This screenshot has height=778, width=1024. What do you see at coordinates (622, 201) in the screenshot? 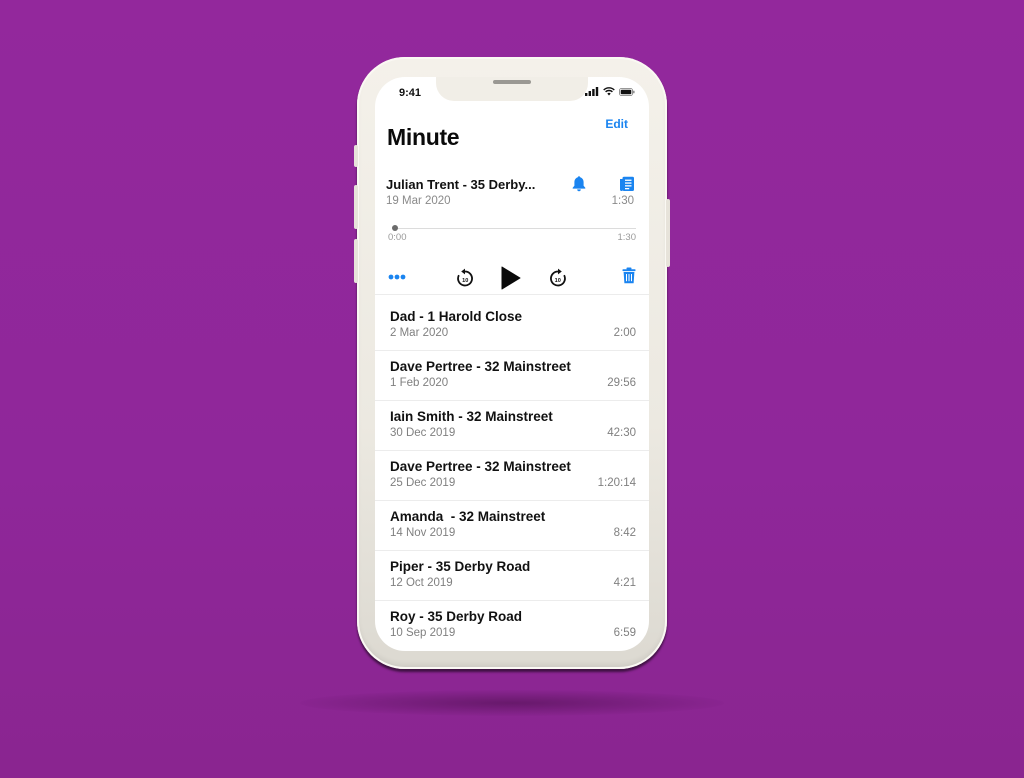
I see `current-recording-duration: 1:30` at bounding box center [622, 201].